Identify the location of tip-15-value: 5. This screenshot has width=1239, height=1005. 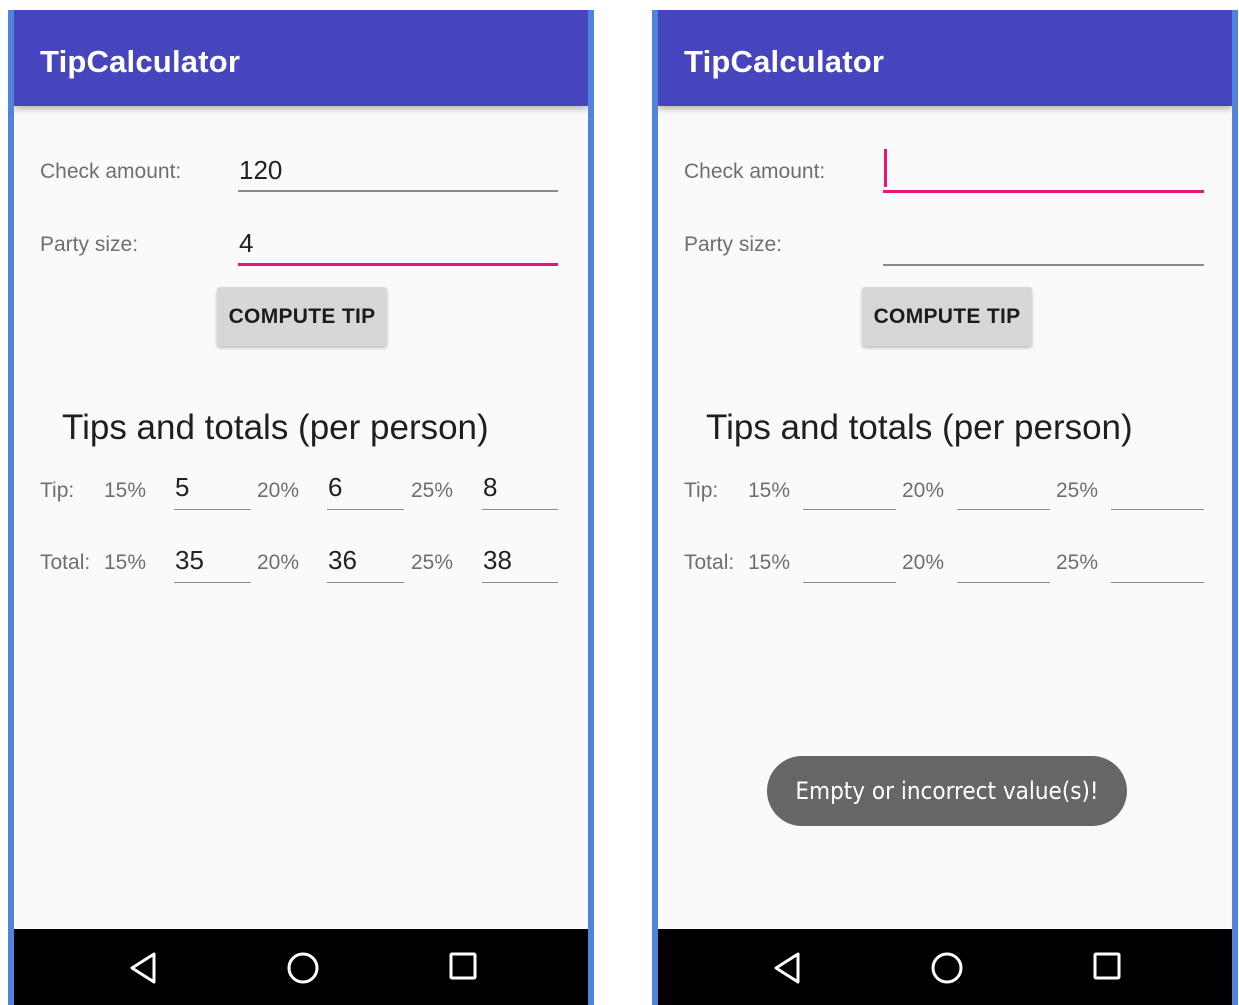
(182, 487).